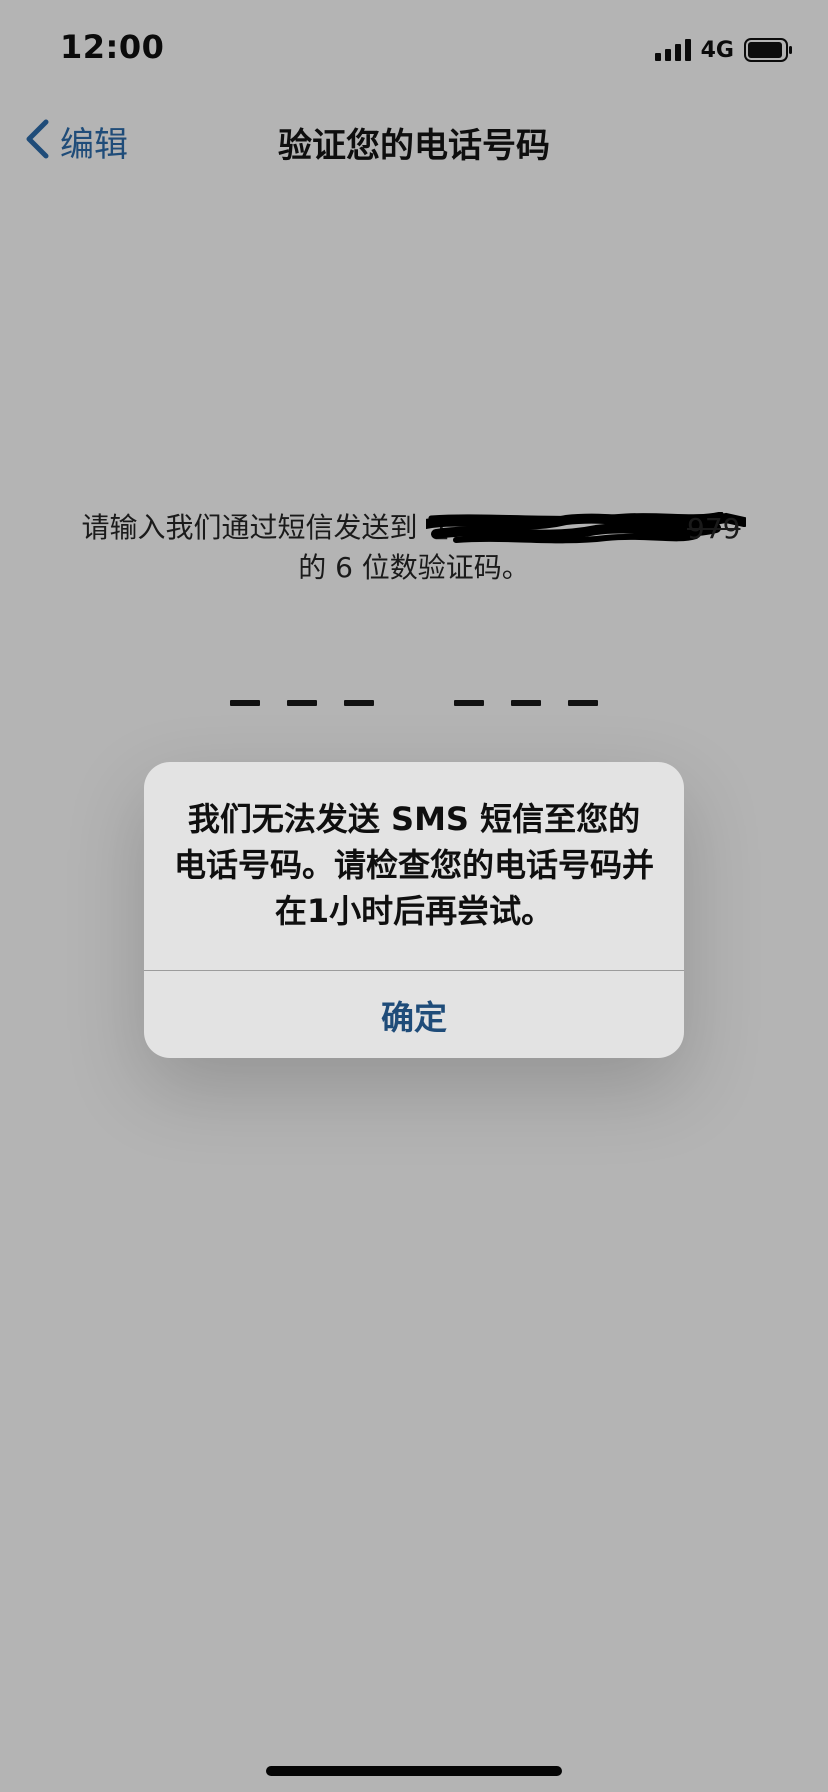 The image size is (828, 1792). I want to click on code-group-second, so click(526, 703).